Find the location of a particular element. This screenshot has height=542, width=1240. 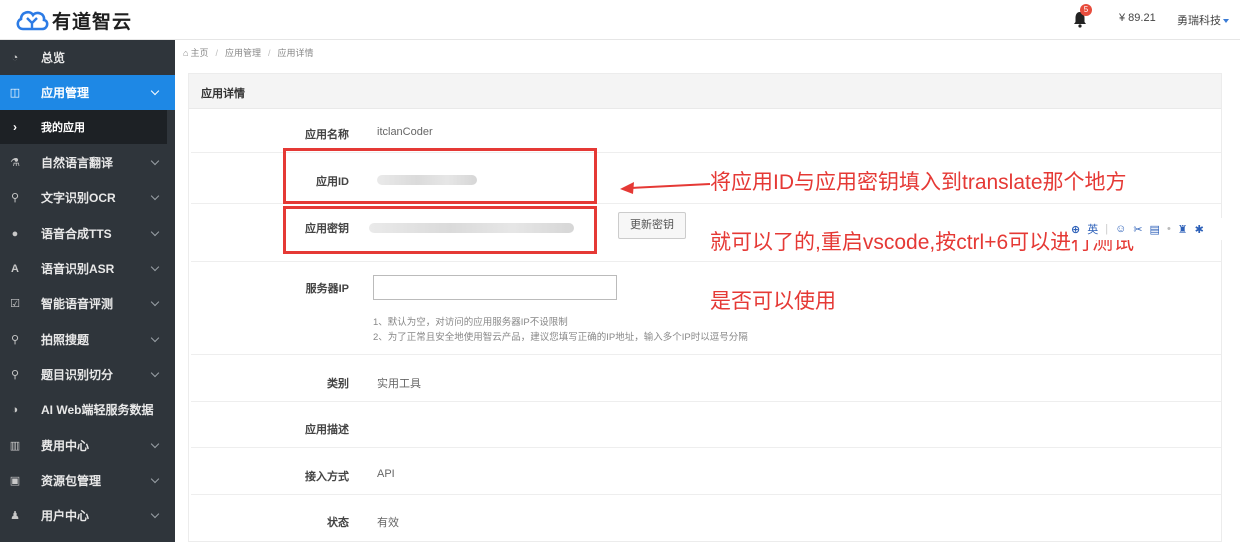

sidebar-item-speech-eval: ☑ 智能语音评测 is located at coordinates (87, 303).